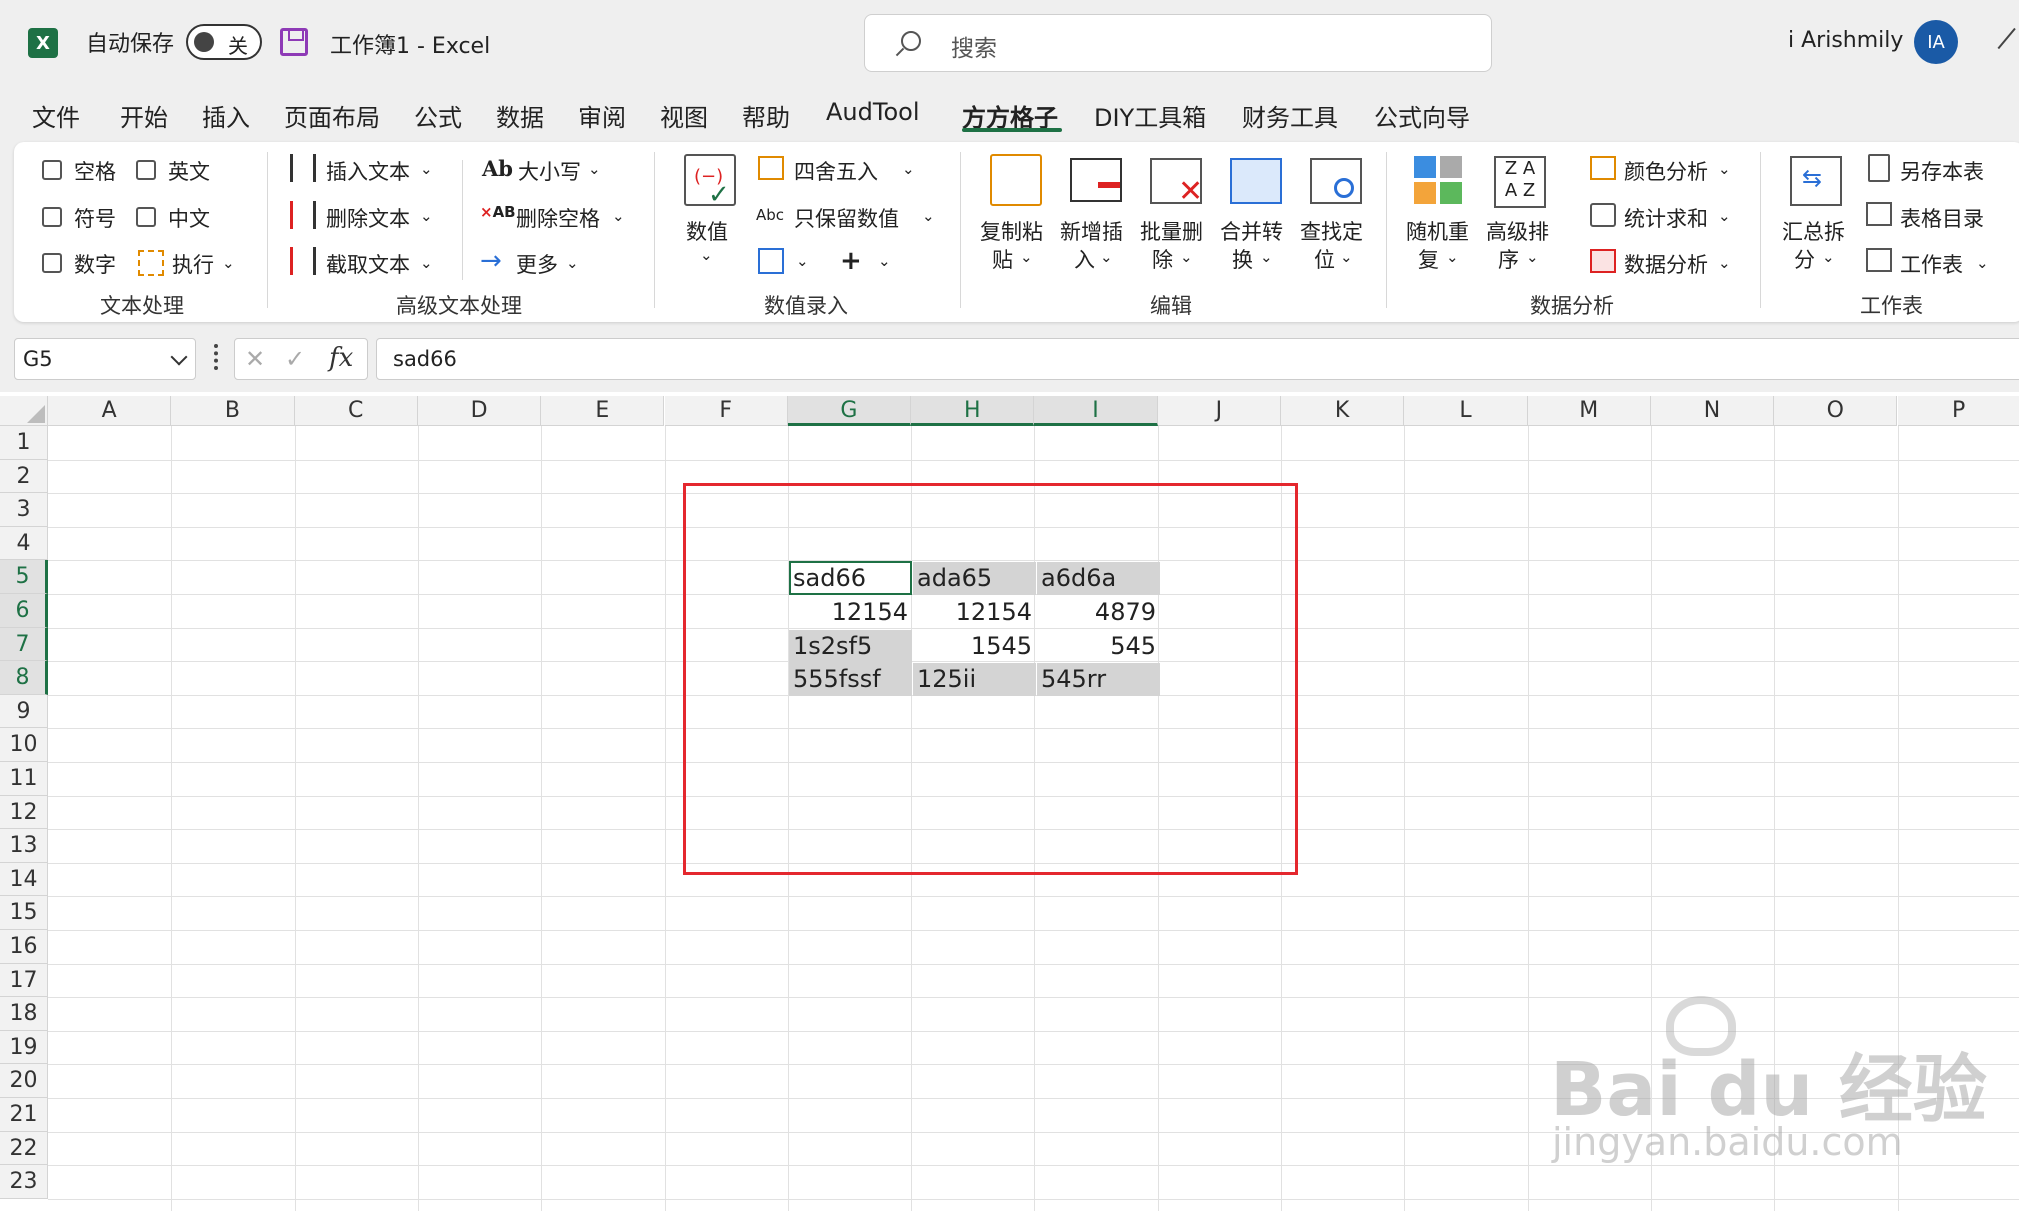 This screenshot has height=1211, width=2019. I want to click on tab-help: 帮助, so click(766, 115).